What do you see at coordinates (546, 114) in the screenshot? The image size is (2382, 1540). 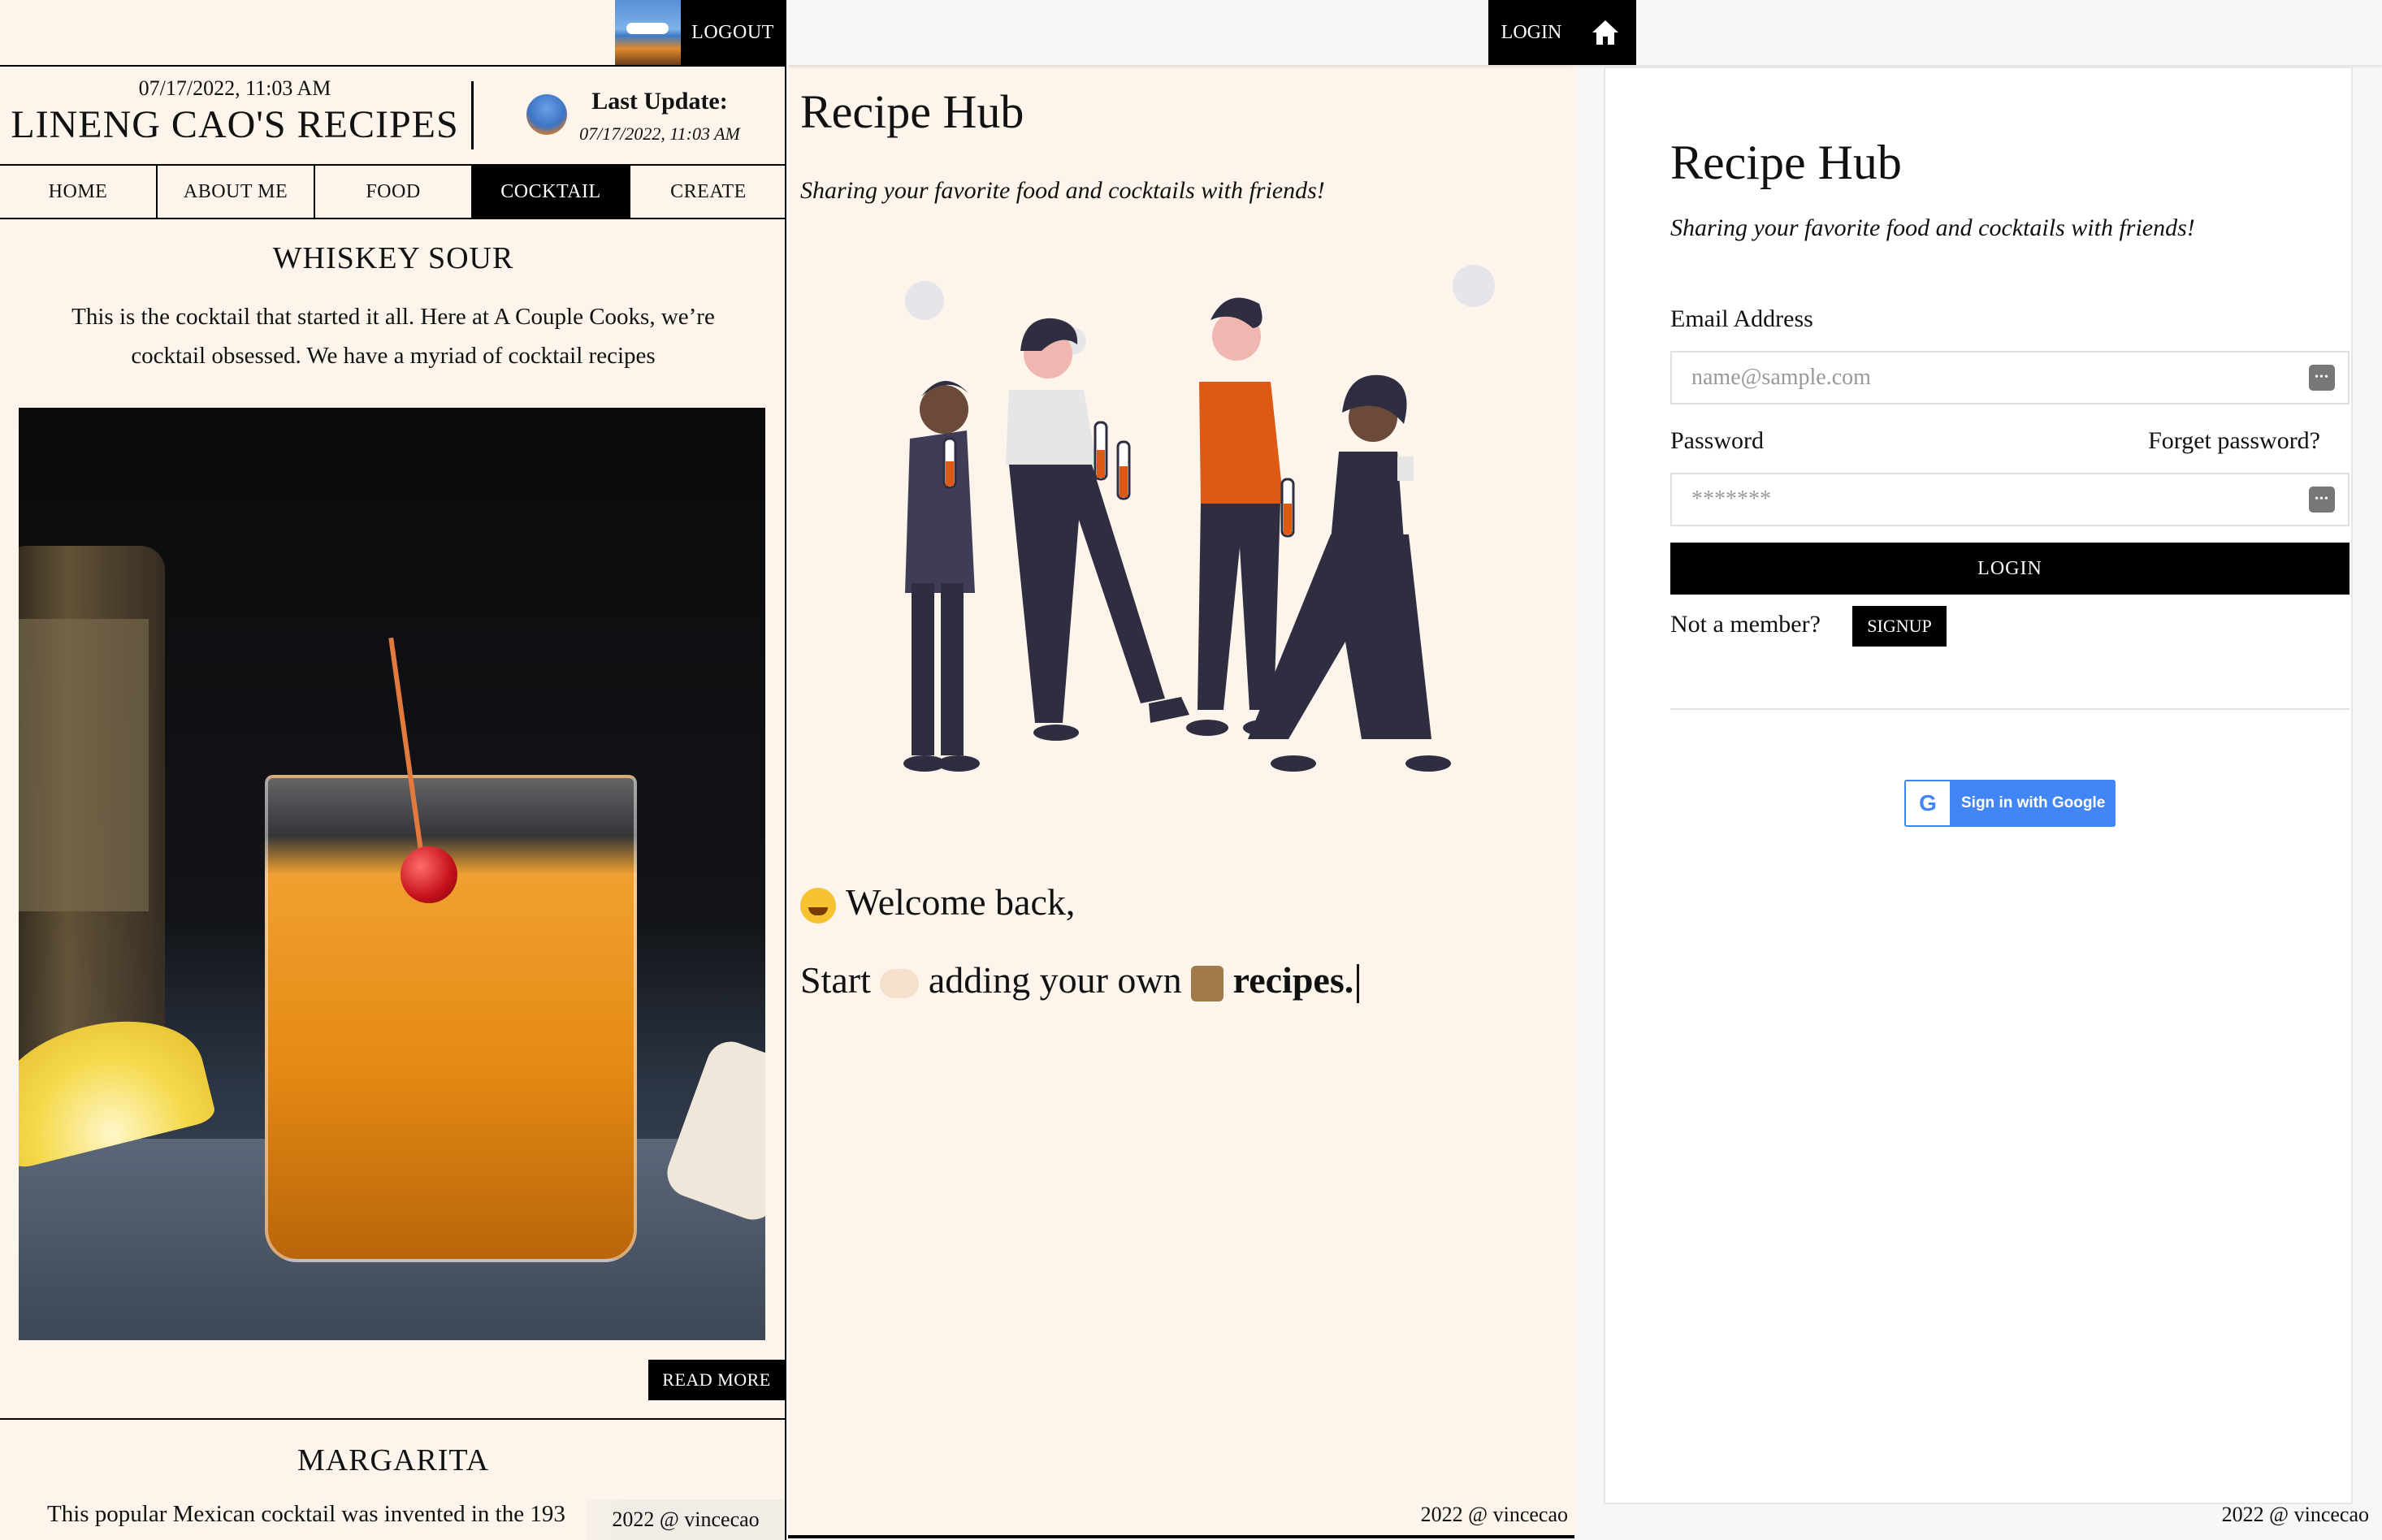 I see `avatar` at bounding box center [546, 114].